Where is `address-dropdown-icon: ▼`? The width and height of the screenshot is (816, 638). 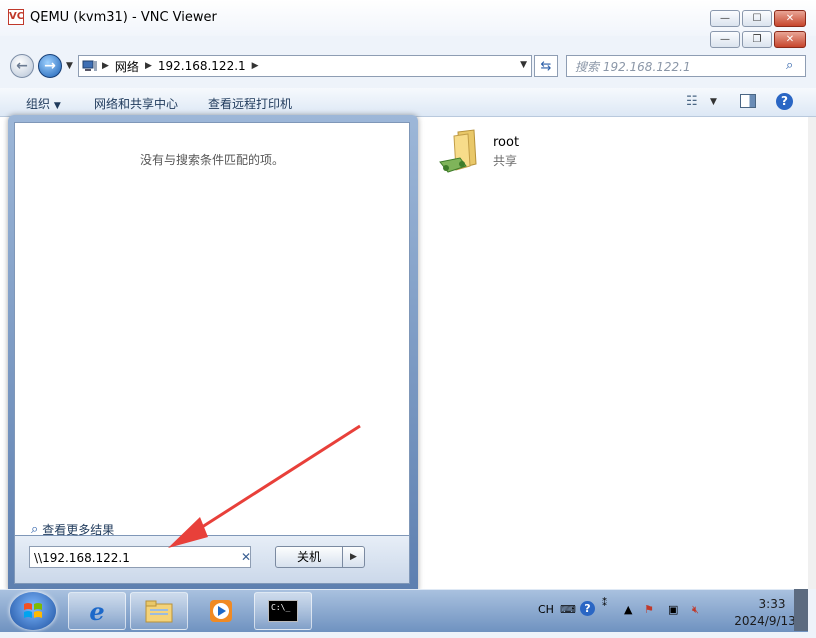 address-dropdown-icon: ▼ is located at coordinates (523, 65).